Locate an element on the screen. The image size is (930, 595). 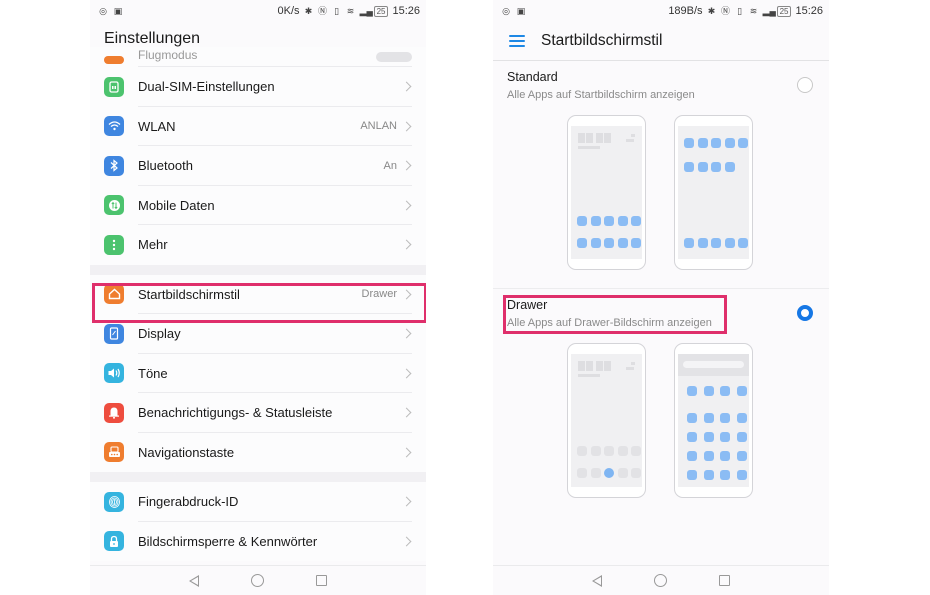
settings-item-notifications: Benachrichtigungs- & Statusleiste is located at coordinates (258, 413).